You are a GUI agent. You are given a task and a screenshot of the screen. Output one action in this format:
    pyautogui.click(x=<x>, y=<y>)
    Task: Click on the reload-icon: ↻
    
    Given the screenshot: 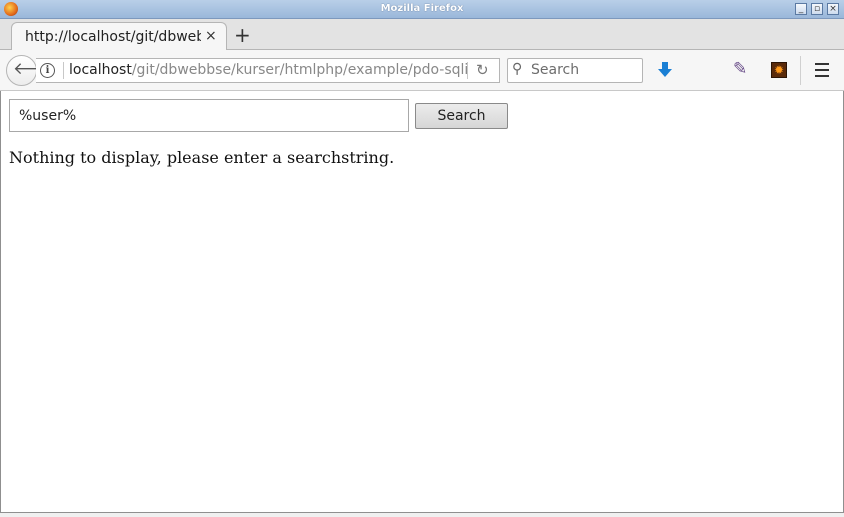 What is the action you would take?
    pyautogui.click(x=482, y=70)
    